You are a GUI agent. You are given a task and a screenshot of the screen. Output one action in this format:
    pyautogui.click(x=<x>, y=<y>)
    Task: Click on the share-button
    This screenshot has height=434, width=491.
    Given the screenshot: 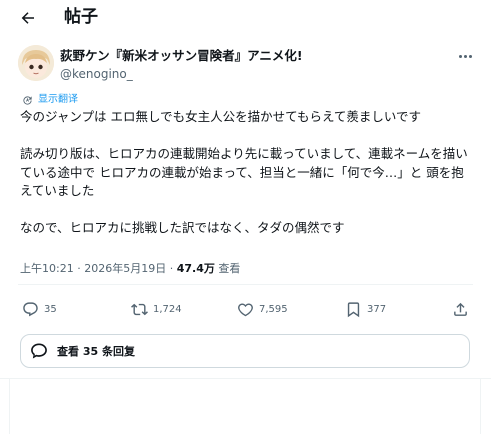 What is the action you would take?
    pyautogui.click(x=460, y=309)
    